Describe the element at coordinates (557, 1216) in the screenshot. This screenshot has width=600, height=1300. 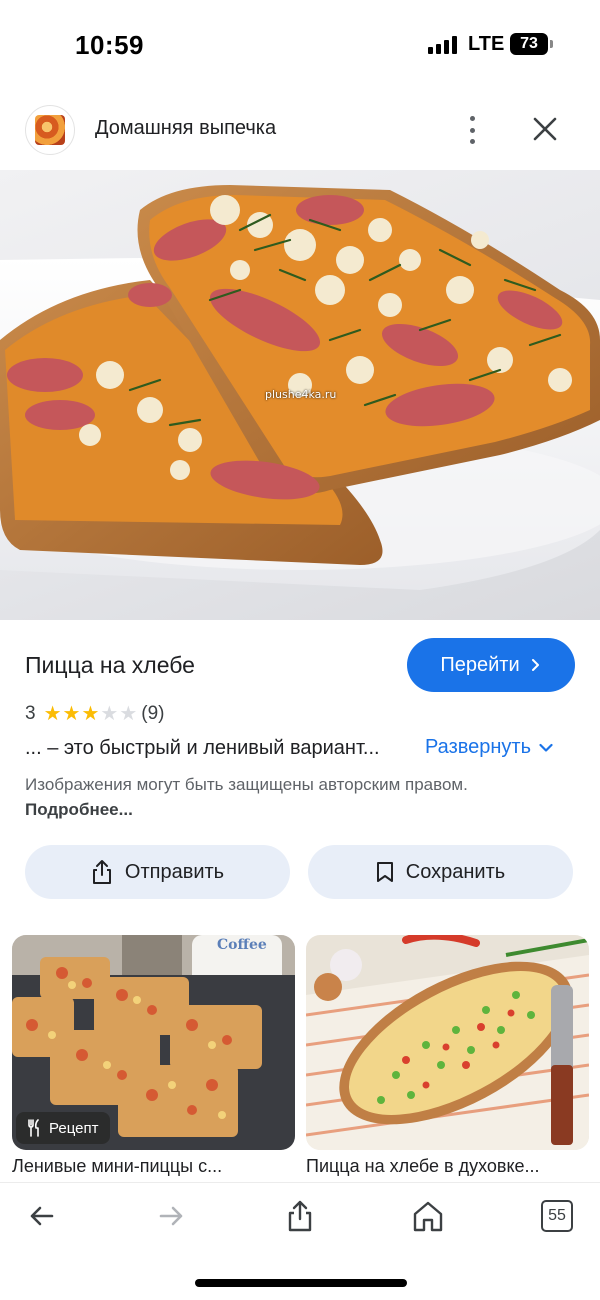
I see `tabs-count-button: 55` at that location.